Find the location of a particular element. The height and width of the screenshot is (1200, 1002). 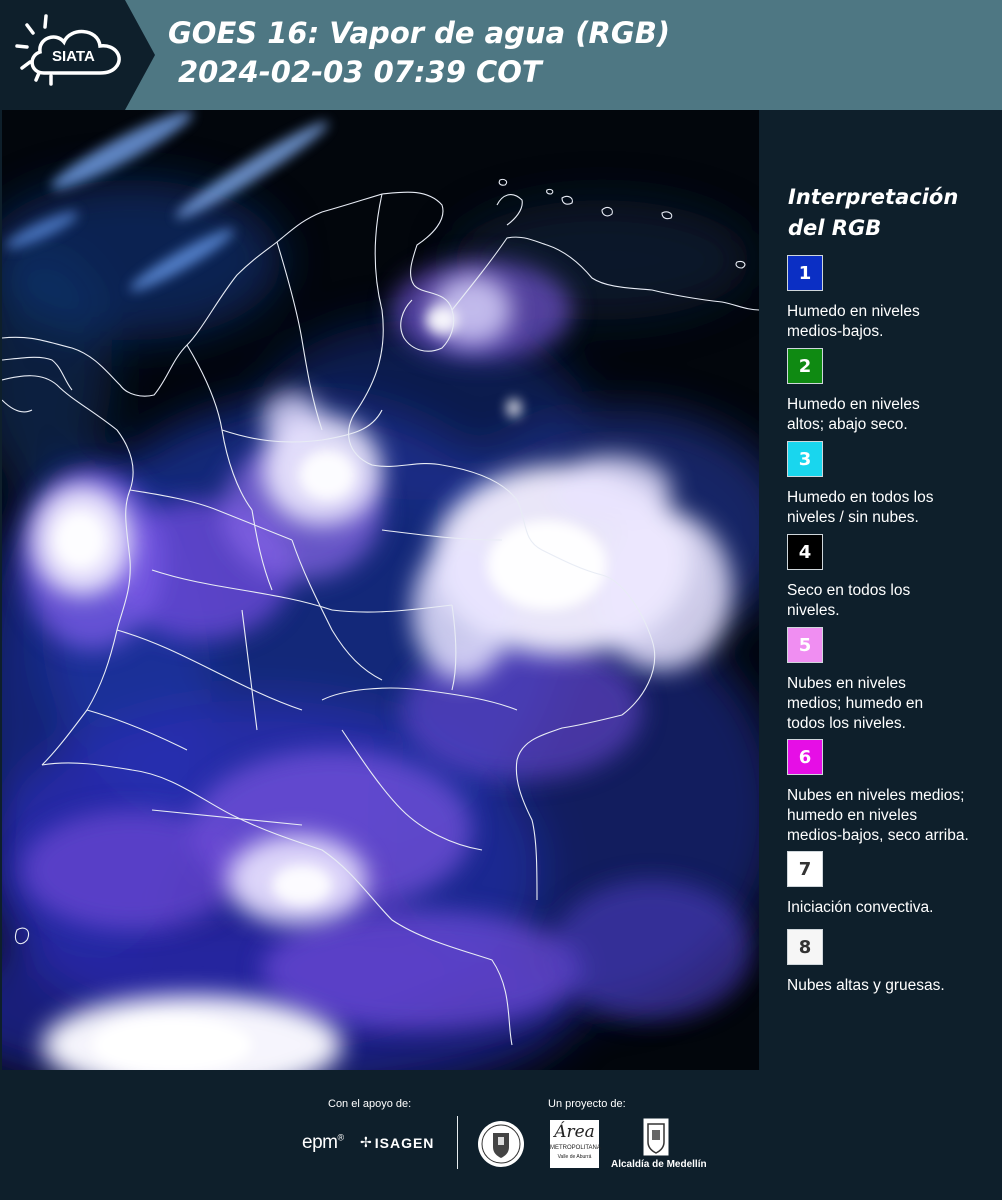

legend-item-7: 7 Iniciación convectiva. is located at coordinates (892, 884).